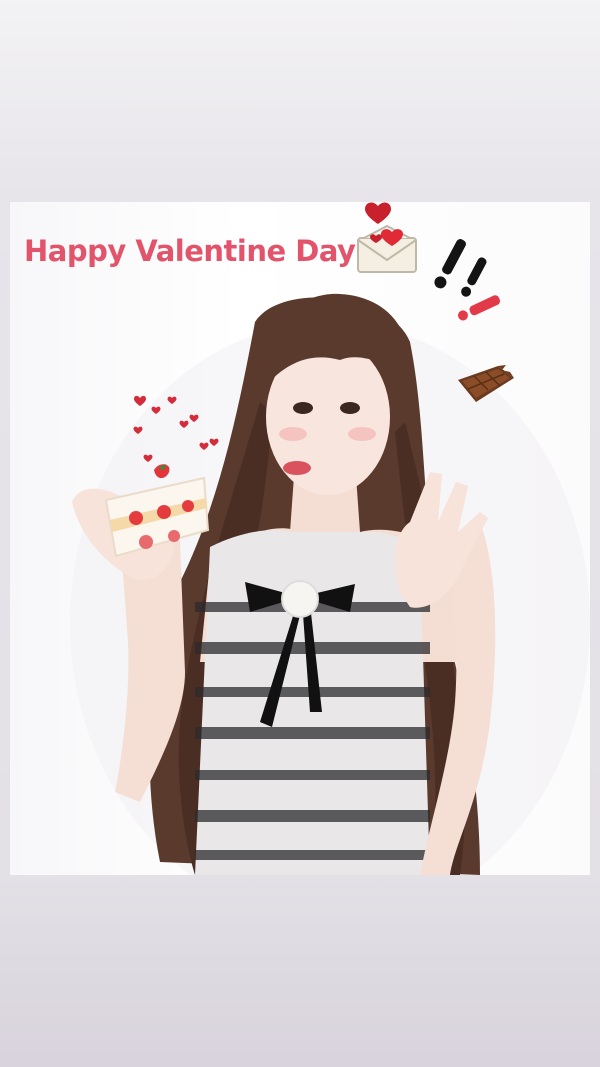 This screenshot has height=1067, width=600. I want to click on chocolate-bar-icon, so click(486, 384).